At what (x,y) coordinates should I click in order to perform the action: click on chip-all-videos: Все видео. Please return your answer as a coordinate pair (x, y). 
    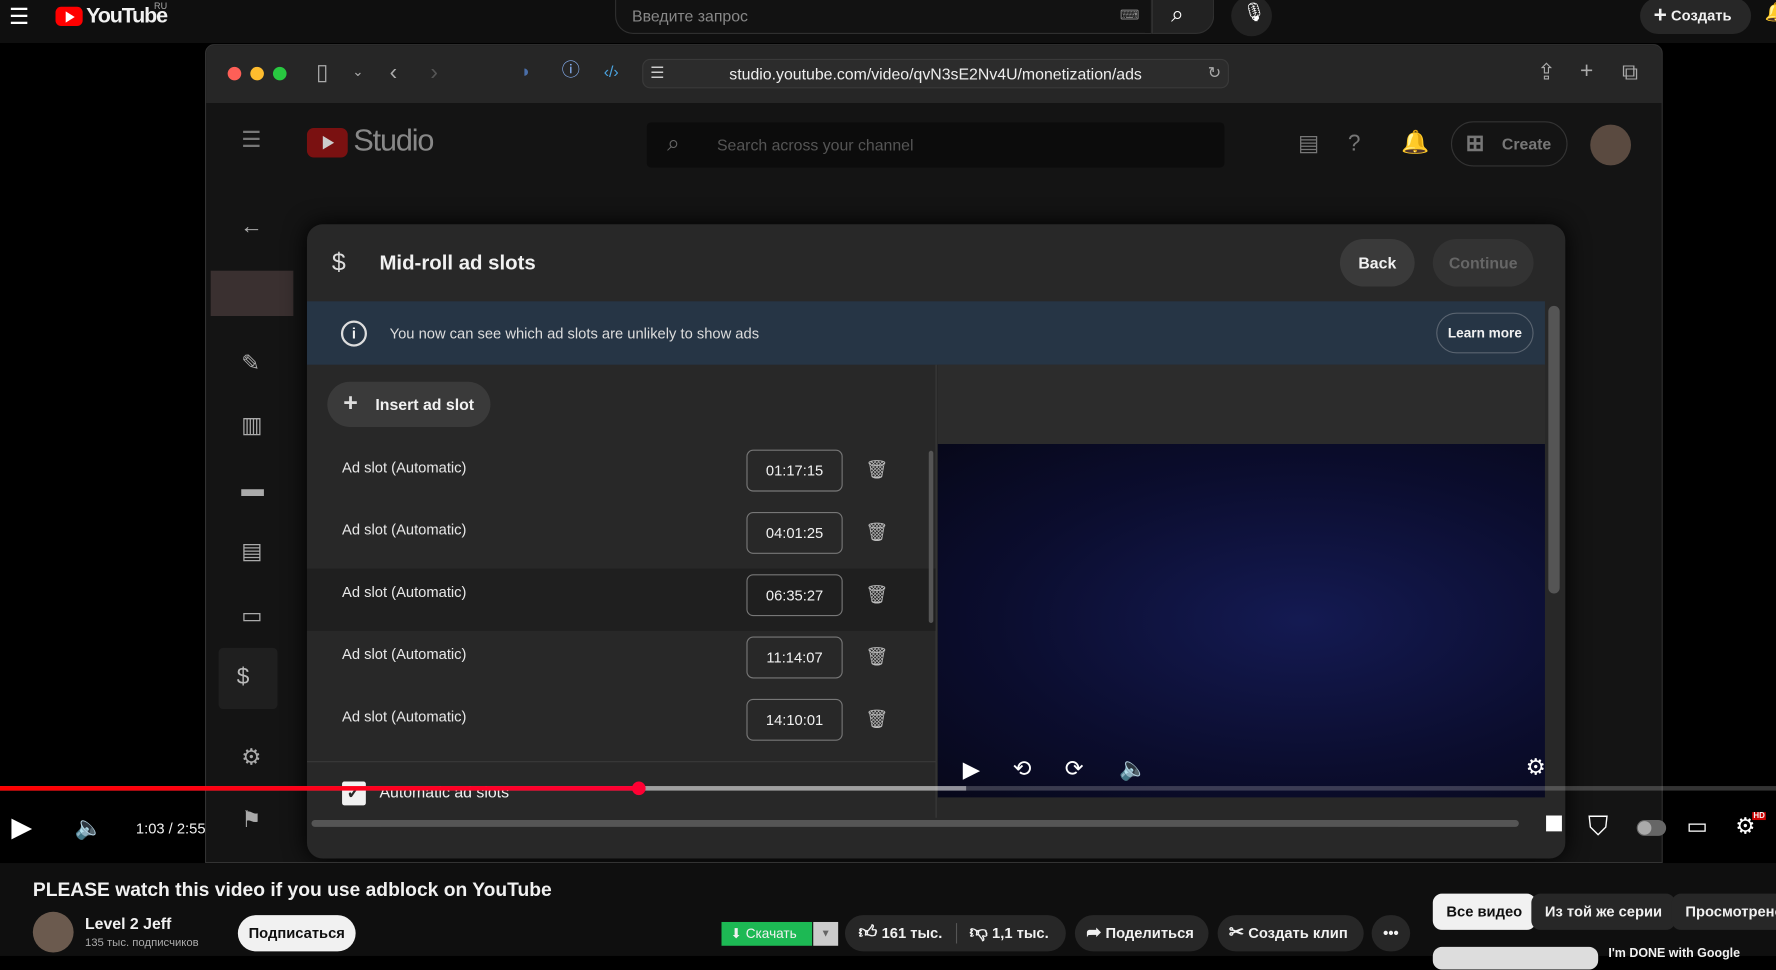
    Looking at the image, I should click on (1484, 911).